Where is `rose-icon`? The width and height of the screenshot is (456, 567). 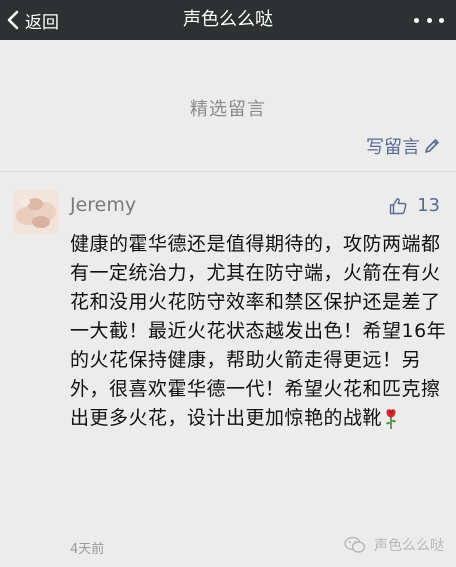
rose-icon is located at coordinates (391, 418).